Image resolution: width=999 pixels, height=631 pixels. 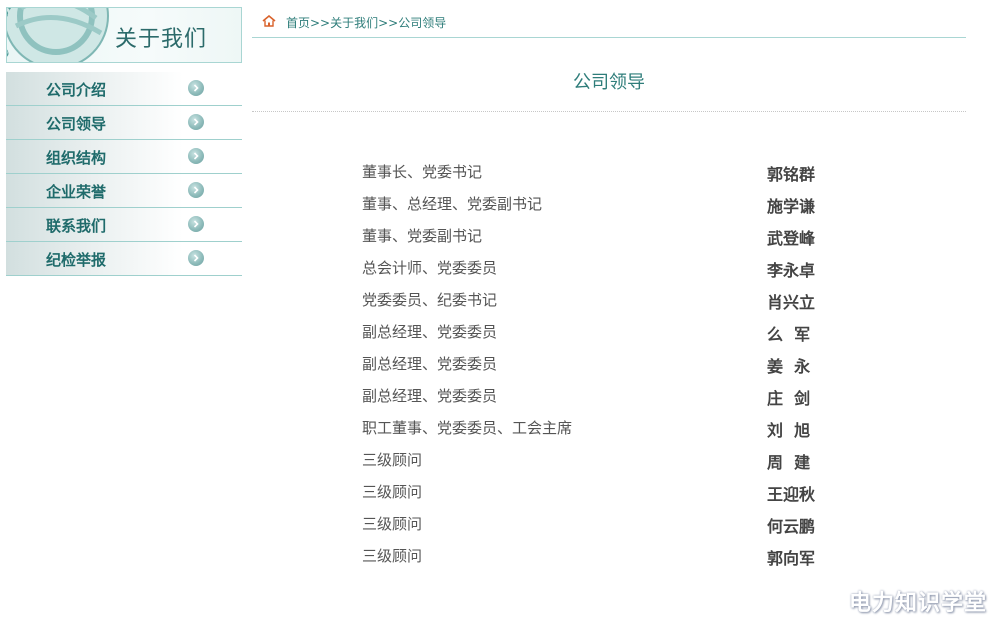 What do you see at coordinates (791, 558) in the screenshot?
I see `leader-name: 郭向军` at bounding box center [791, 558].